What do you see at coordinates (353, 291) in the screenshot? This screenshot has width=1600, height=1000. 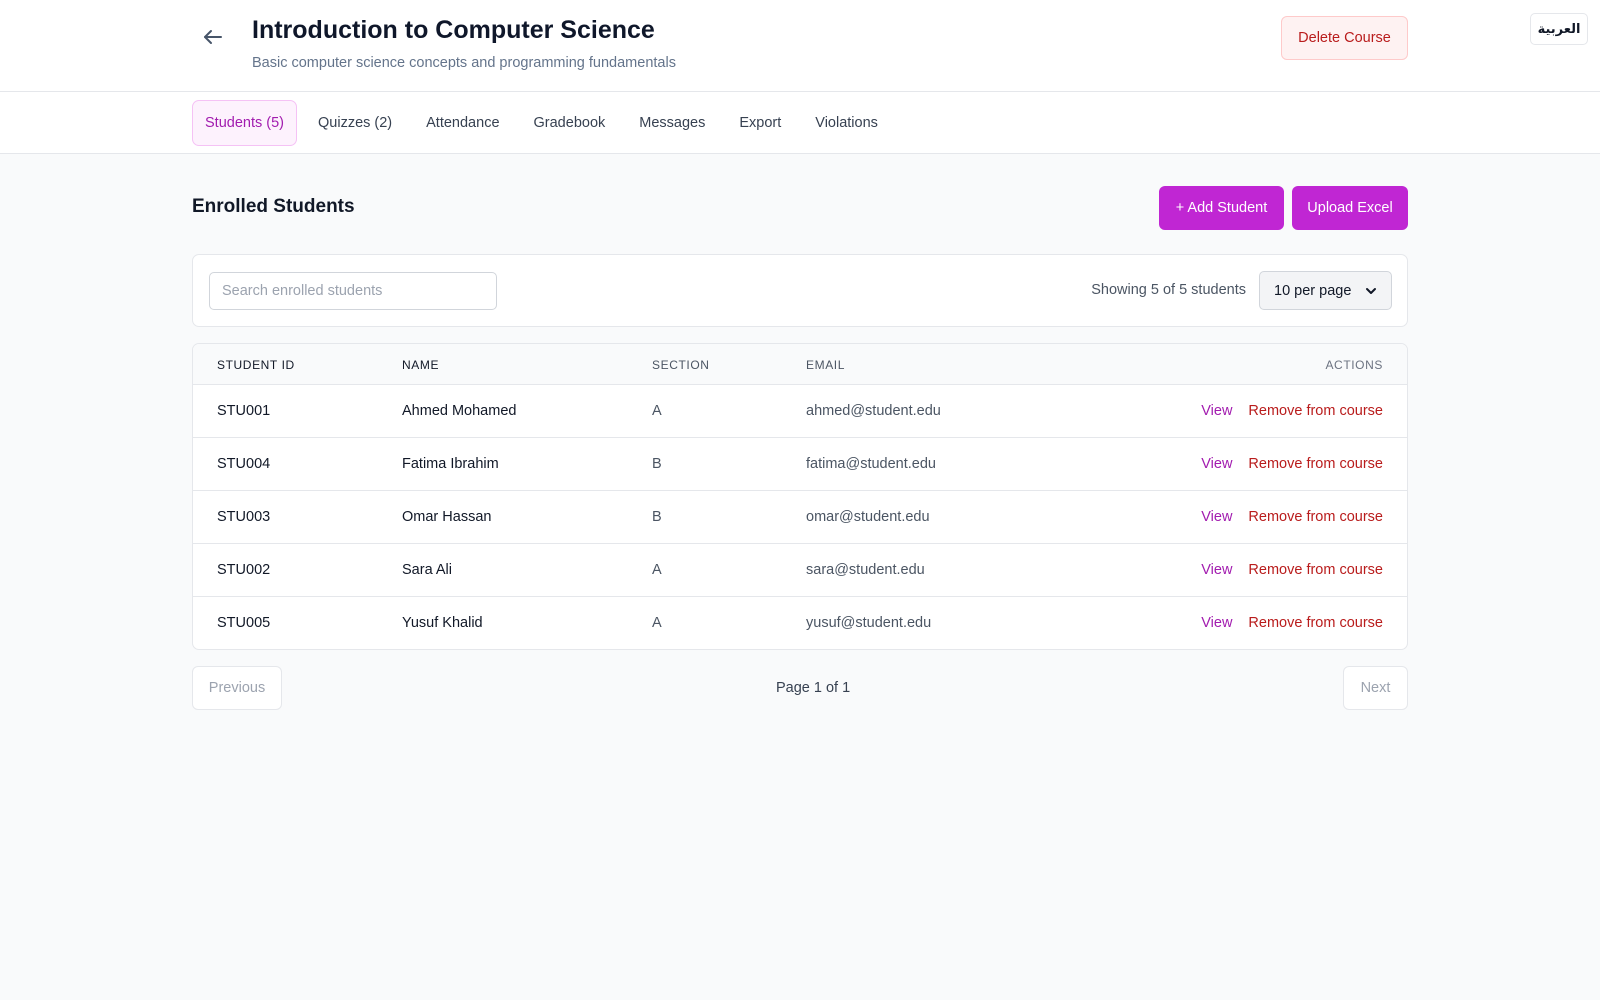 I see `search-input` at bounding box center [353, 291].